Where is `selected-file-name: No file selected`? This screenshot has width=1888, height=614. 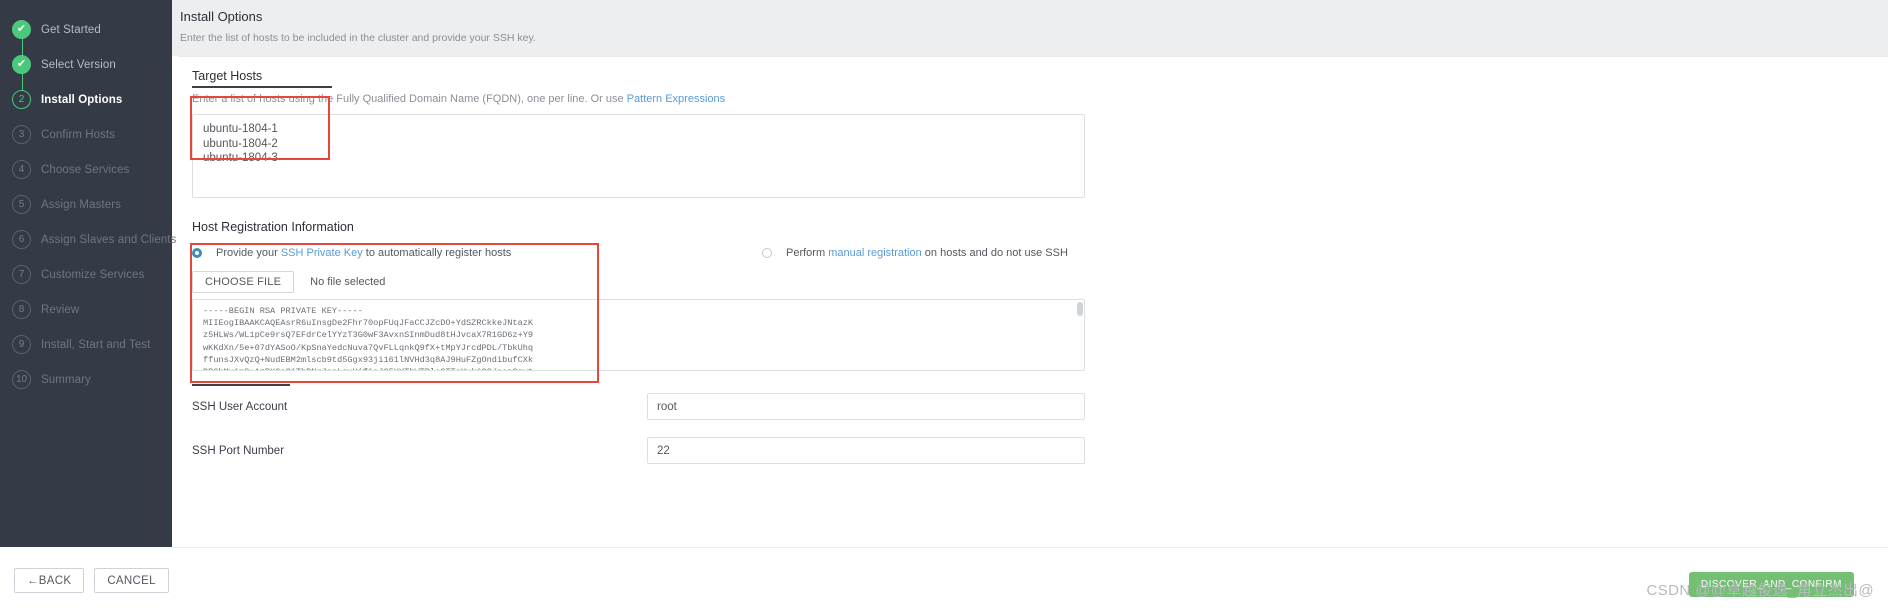 selected-file-name: No file selected is located at coordinates (348, 282).